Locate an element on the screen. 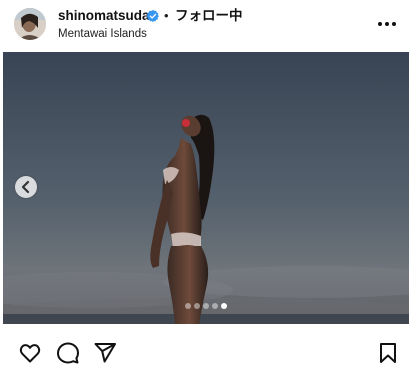  location-link: Mentawai Islands is located at coordinates (102, 34).